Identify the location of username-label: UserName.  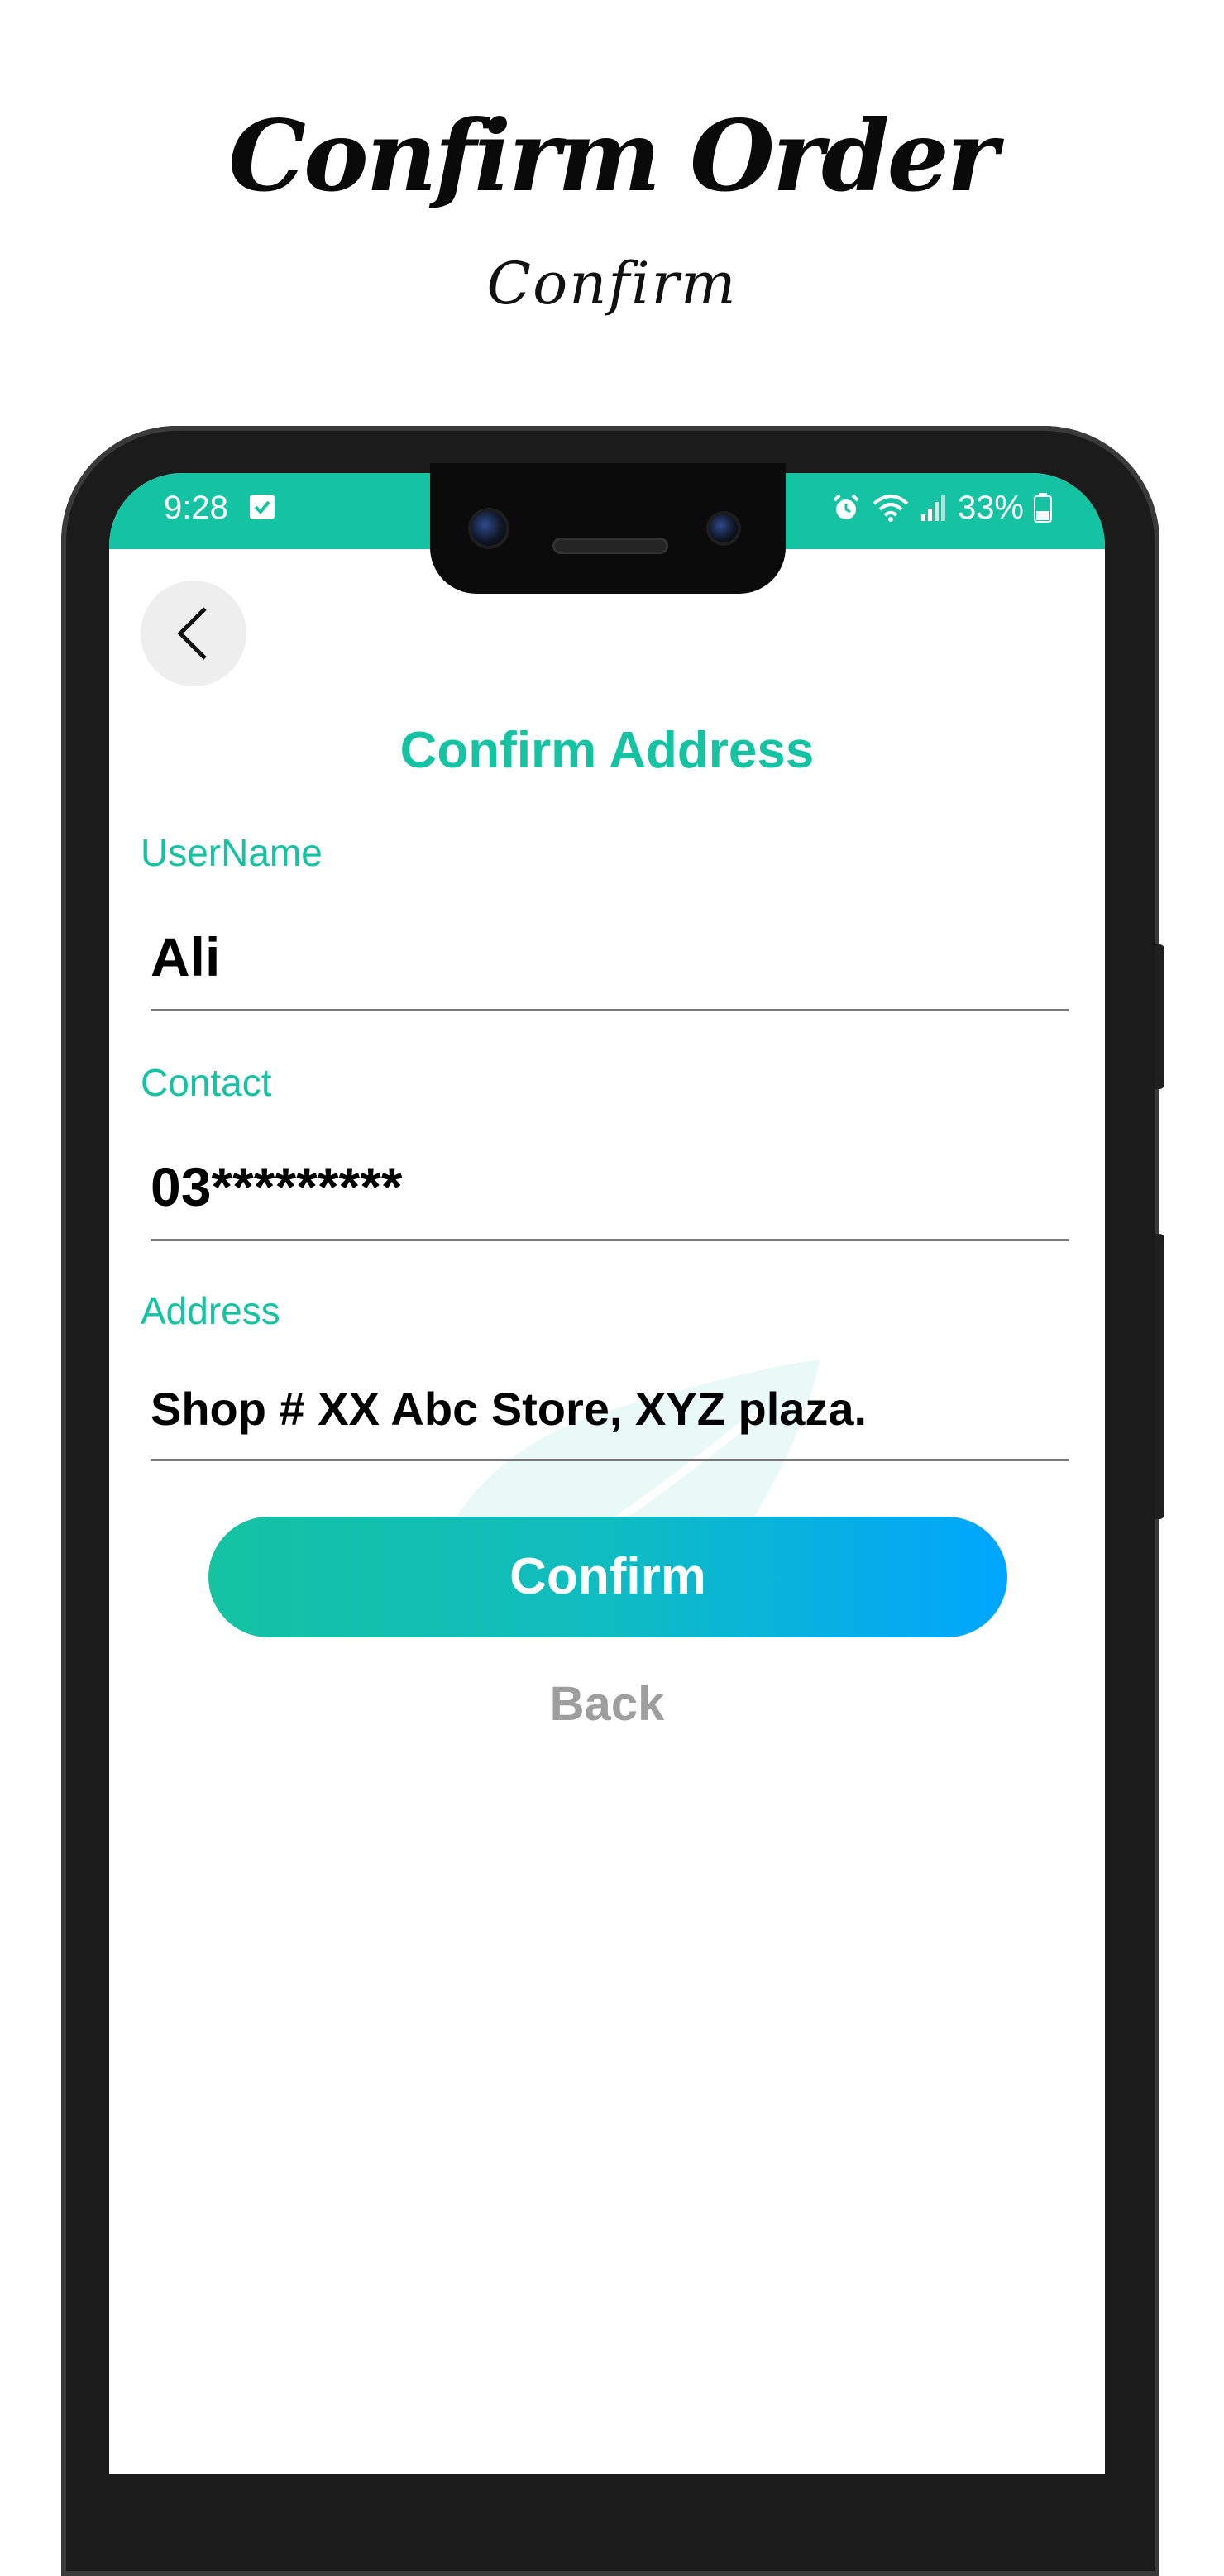
(232, 852).